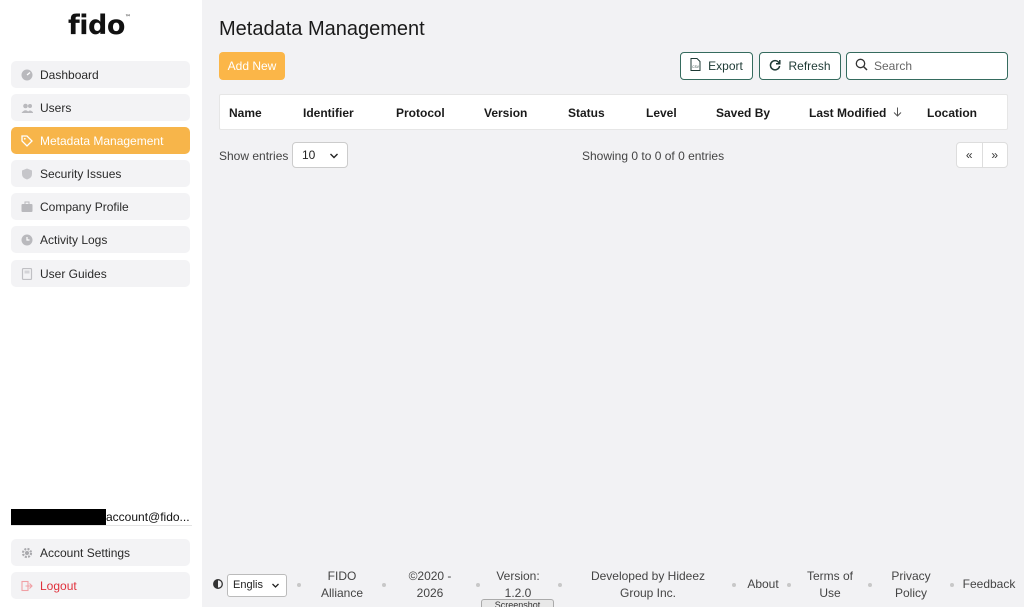  What do you see at coordinates (775, 66) in the screenshot?
I see `refresh-icon` at bounding box center [775, 66].